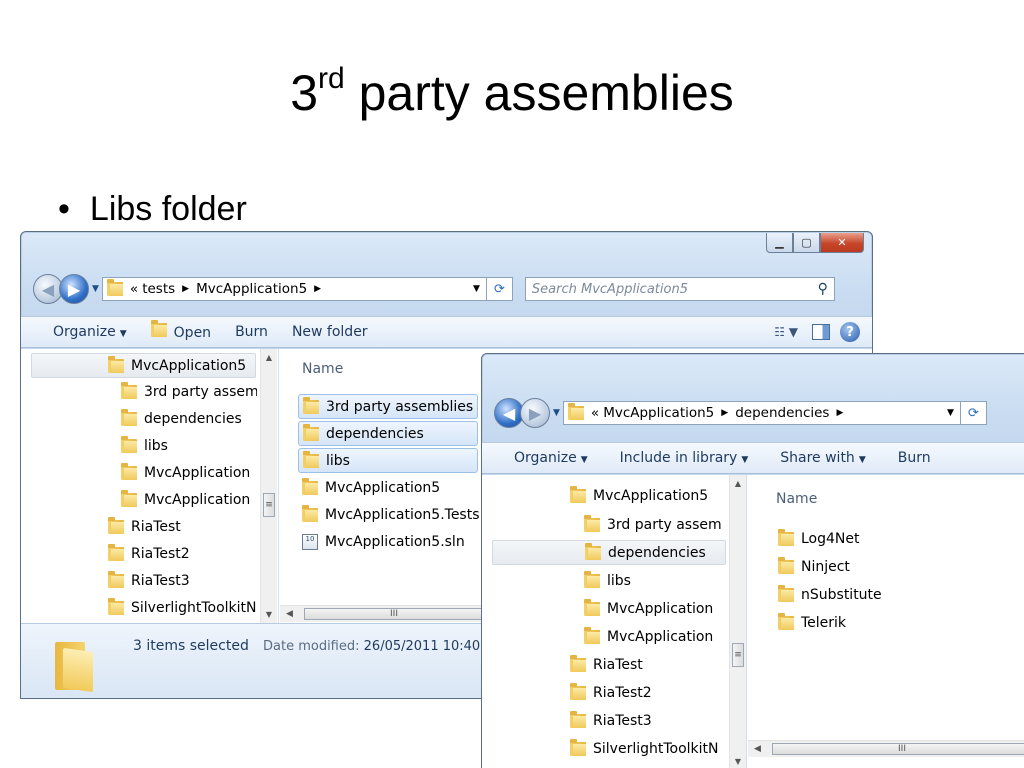 The height and width of the screenshot is (768, 1024). Describe the element at coordinates (388, 433) in the screenshot. I see `file-item-dependencies: dependencies` at that location.